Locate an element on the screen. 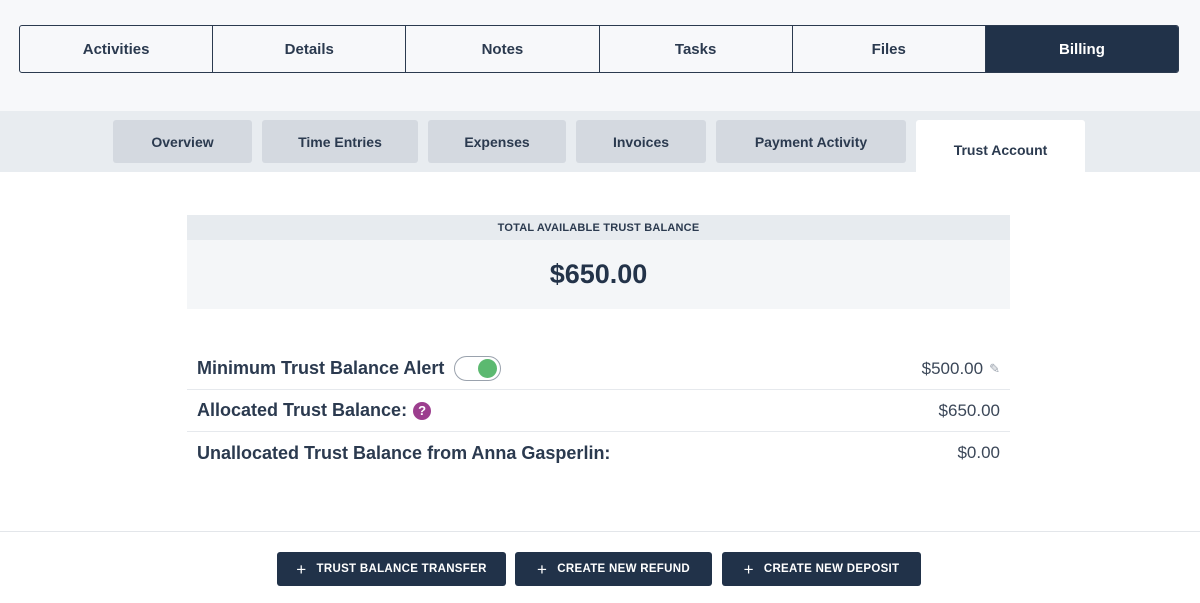 The width and height of the screenshot is (1200, 603). footer-divider is located at coordinates (600, 531).